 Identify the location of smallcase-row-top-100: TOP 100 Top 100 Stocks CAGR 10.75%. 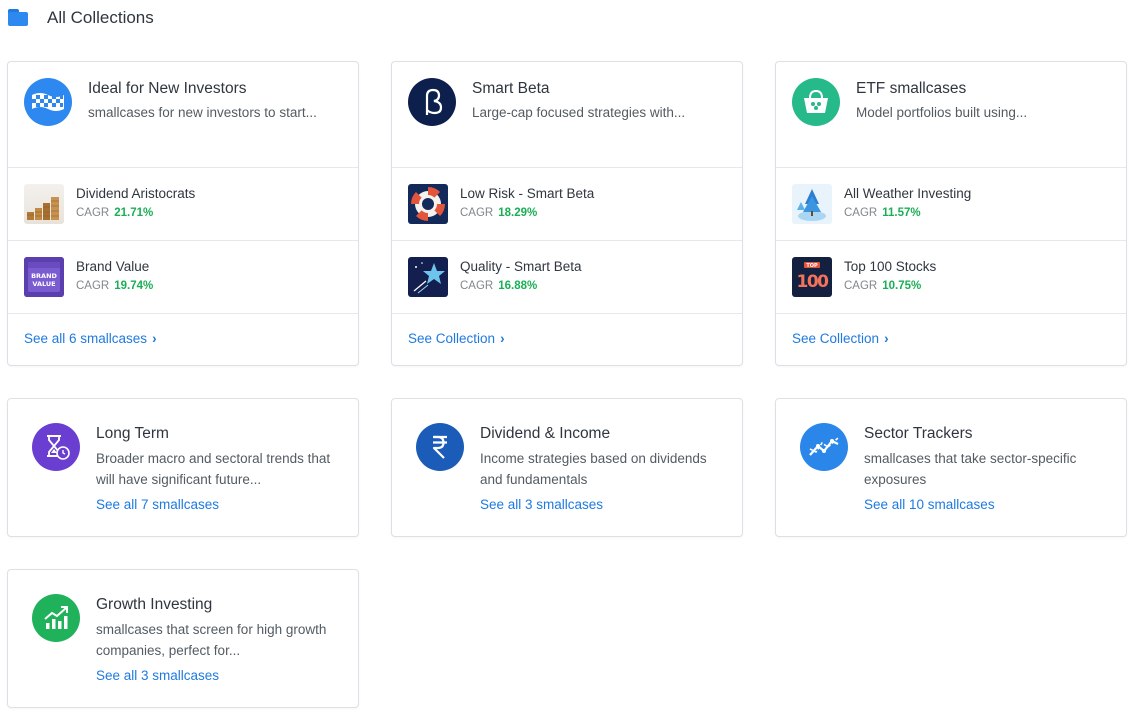
(951, 277).